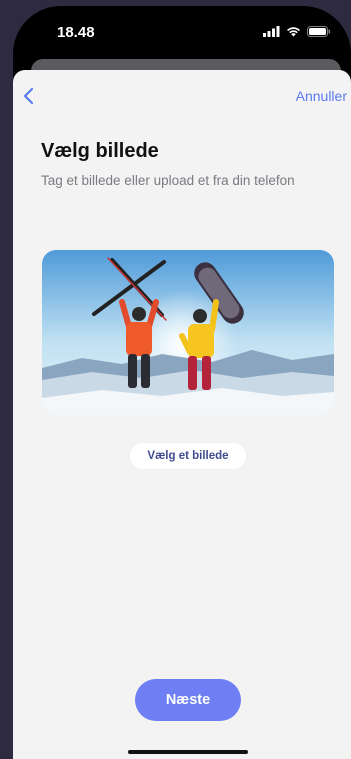 The height and width of the screenshot is (759, 351). I want to click on chevron-left-icon, so click(28, 96).